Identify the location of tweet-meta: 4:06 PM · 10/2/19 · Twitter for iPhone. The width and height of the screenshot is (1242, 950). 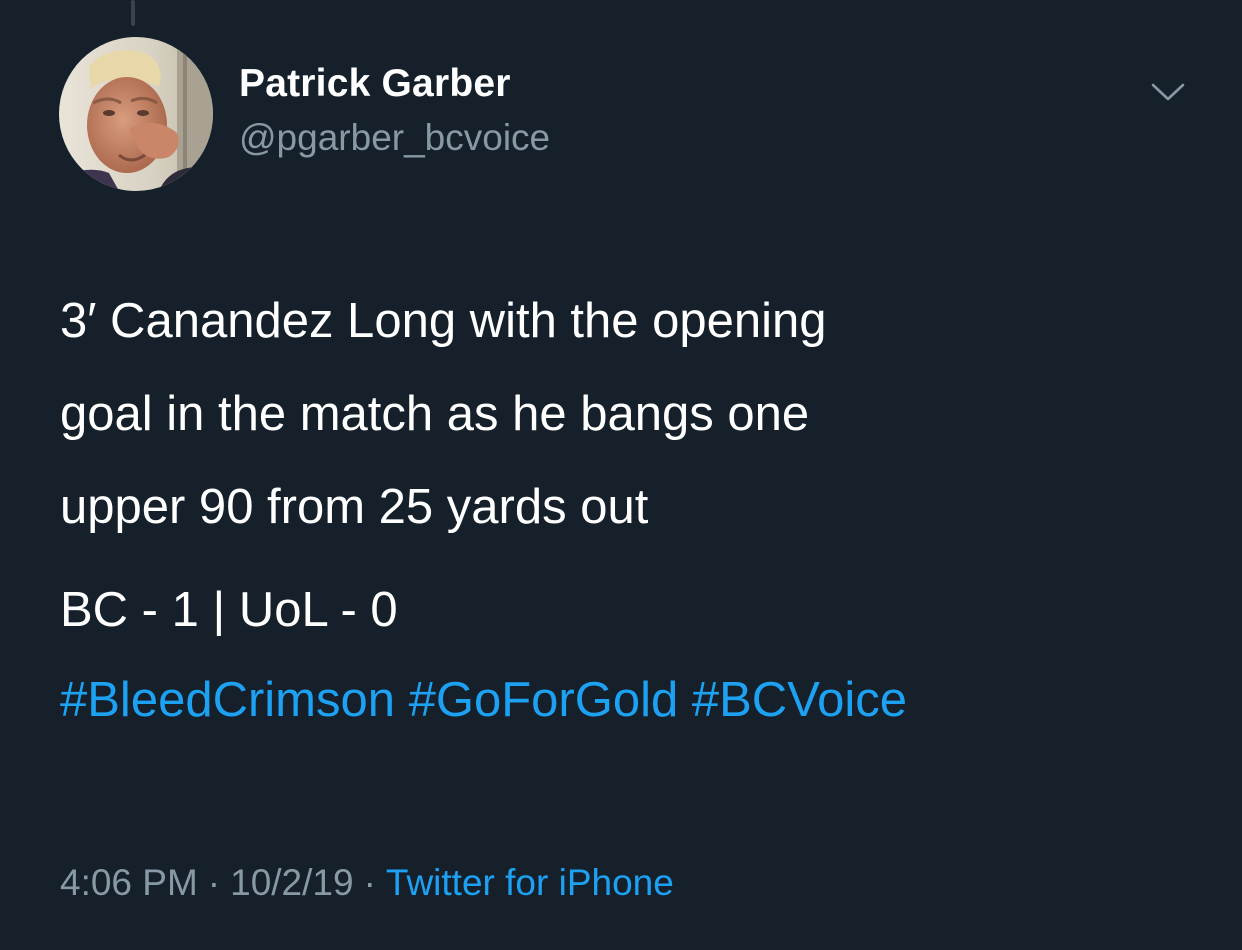
(367, 883).